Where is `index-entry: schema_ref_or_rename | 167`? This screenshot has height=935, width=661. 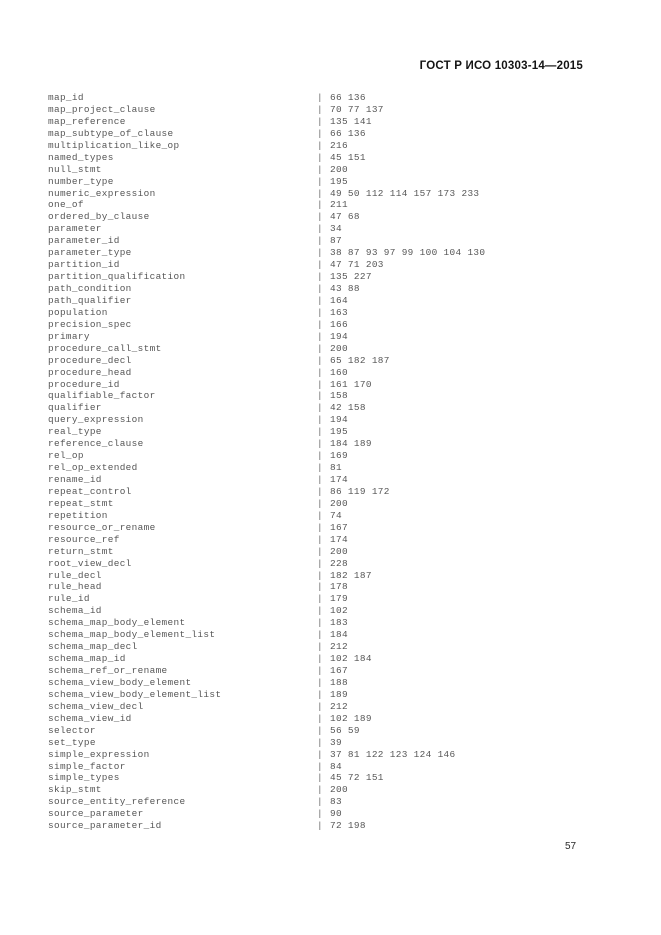 index-entry: schema_ref_or_rename | 167 is located at coordinates (328, 671).